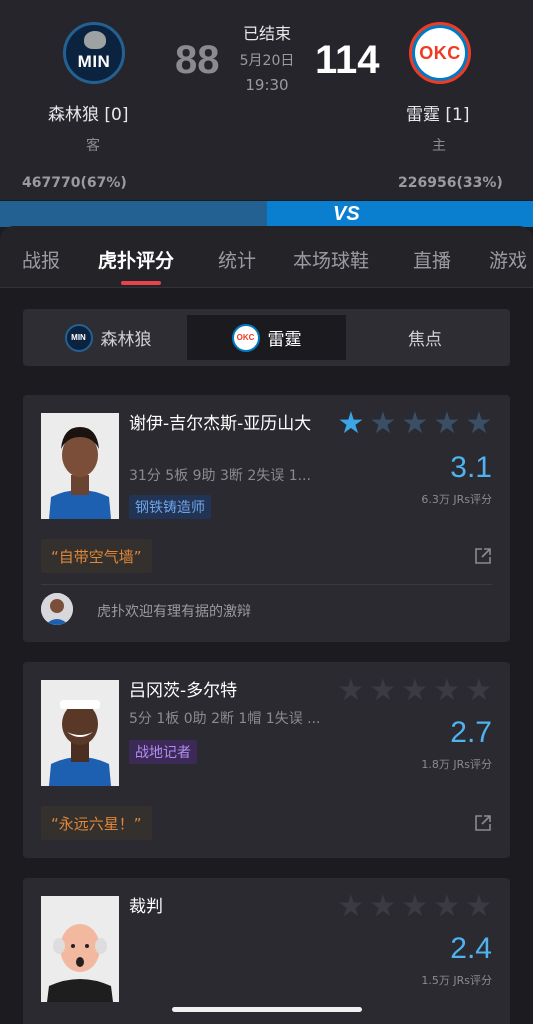 This screenshot has height=1024, width=533. Describe the element at coordinates (267, 61) in the screenshot. I see `game-date: 5月20日` at that location.